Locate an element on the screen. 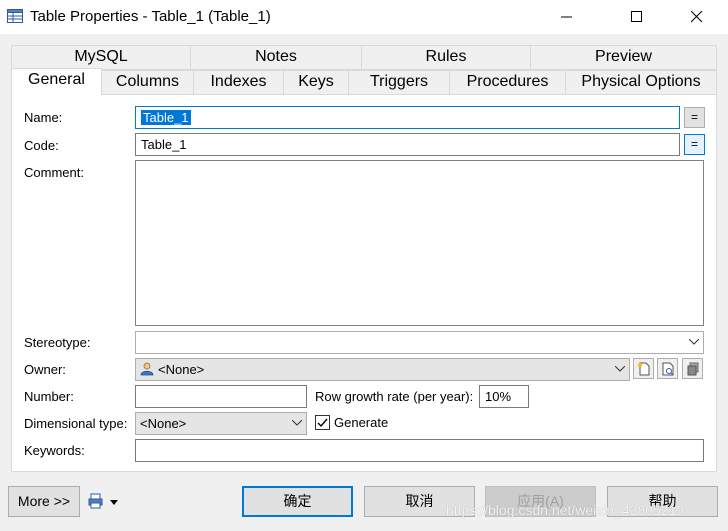  code-field: Table_1 is located at coordinates (407, 144).